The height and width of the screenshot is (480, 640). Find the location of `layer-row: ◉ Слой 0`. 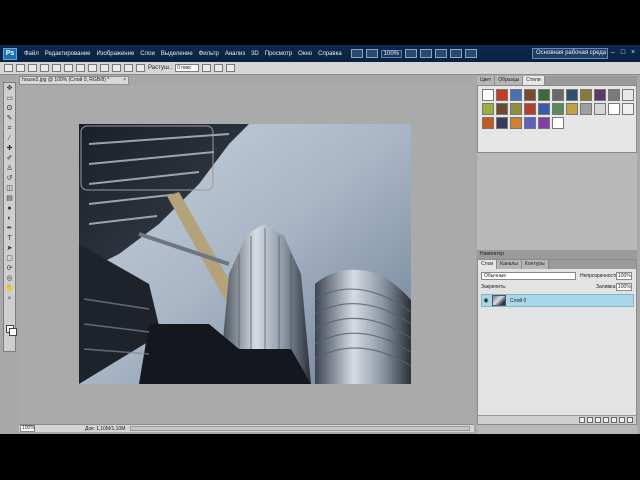

layer-row: ◉ Слой 0 is located at coordinates (557, 300).